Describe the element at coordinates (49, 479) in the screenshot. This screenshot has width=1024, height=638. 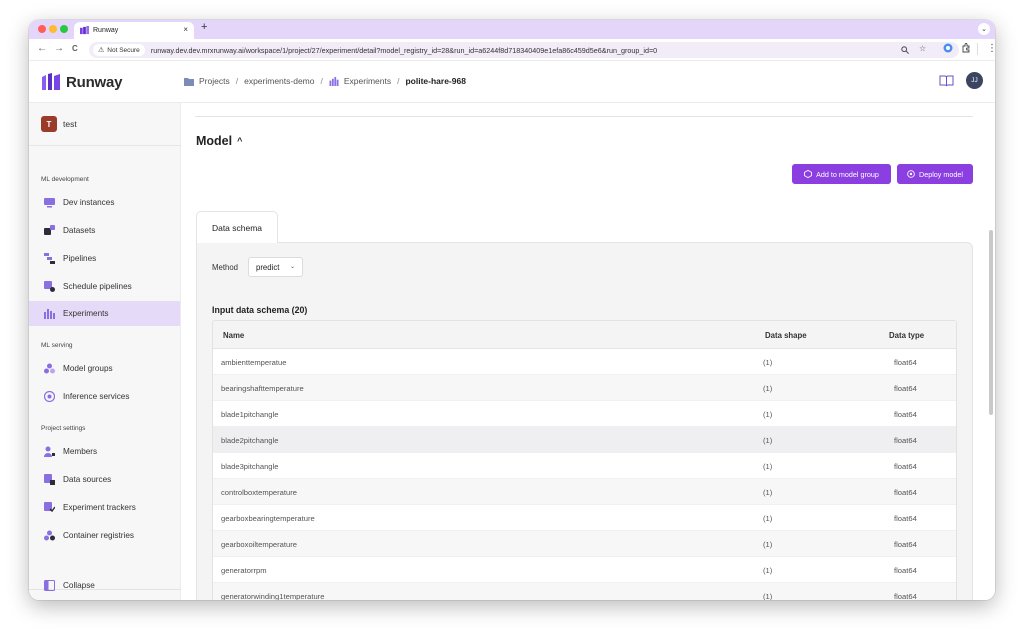
I see `data-sources-icon` at that location.